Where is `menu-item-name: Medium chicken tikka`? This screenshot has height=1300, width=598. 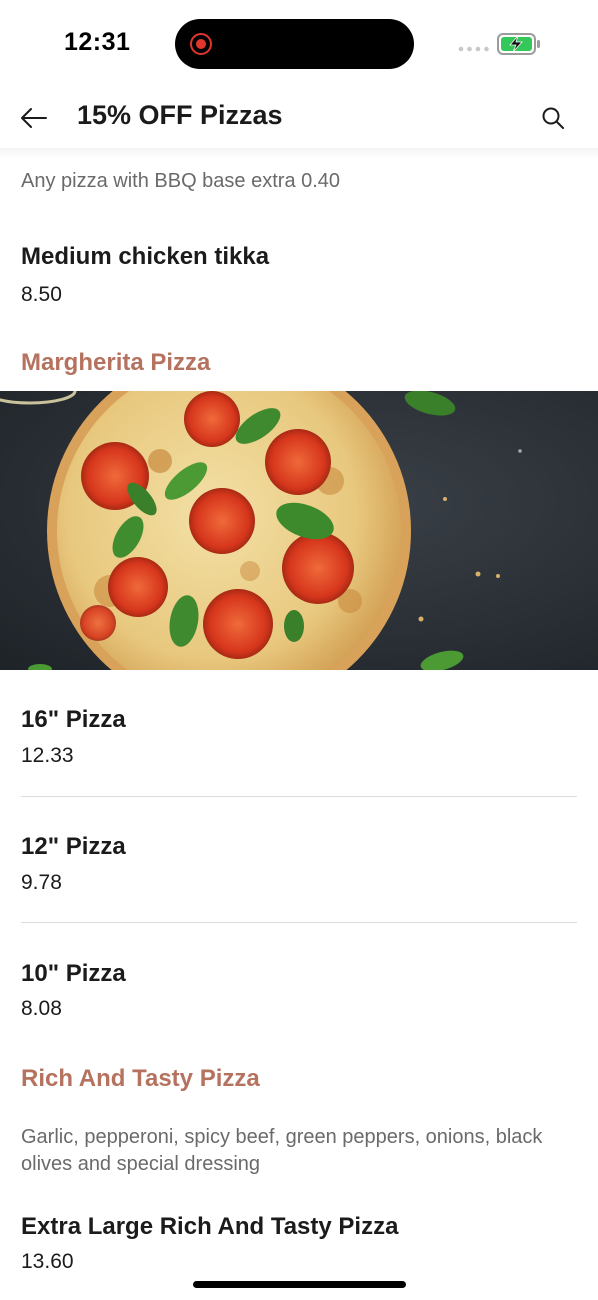
menu-item-name: Medium chicken tikka is located at coordinates (145, 257).